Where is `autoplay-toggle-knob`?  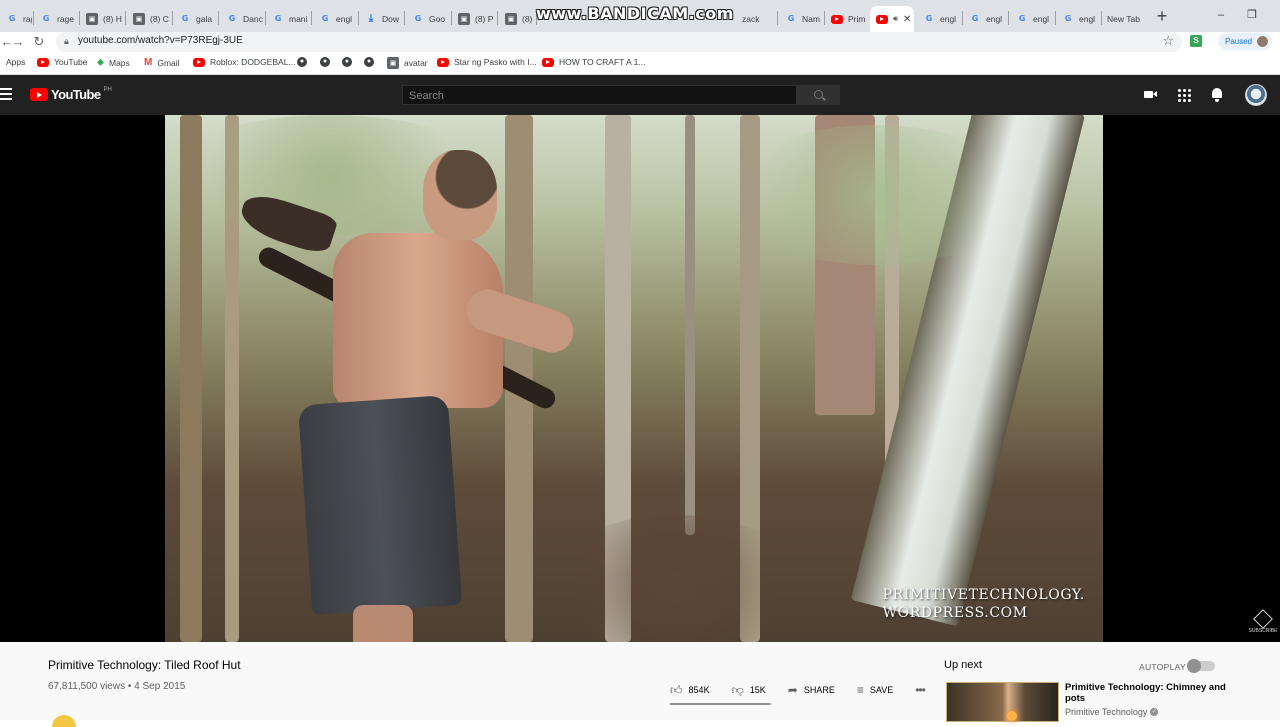 autoplay-toggle-knob is located at coordinates (1194, 666).